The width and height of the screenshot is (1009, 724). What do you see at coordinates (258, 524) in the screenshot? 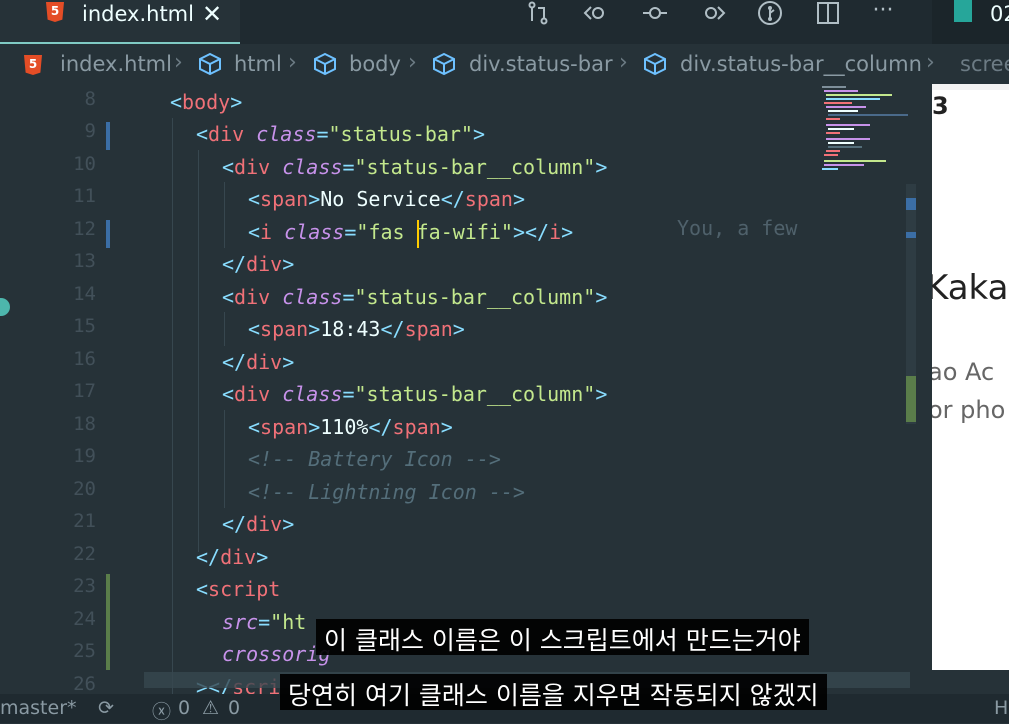
I see `code-line-21: </div>` at bounding box center [258, 524].